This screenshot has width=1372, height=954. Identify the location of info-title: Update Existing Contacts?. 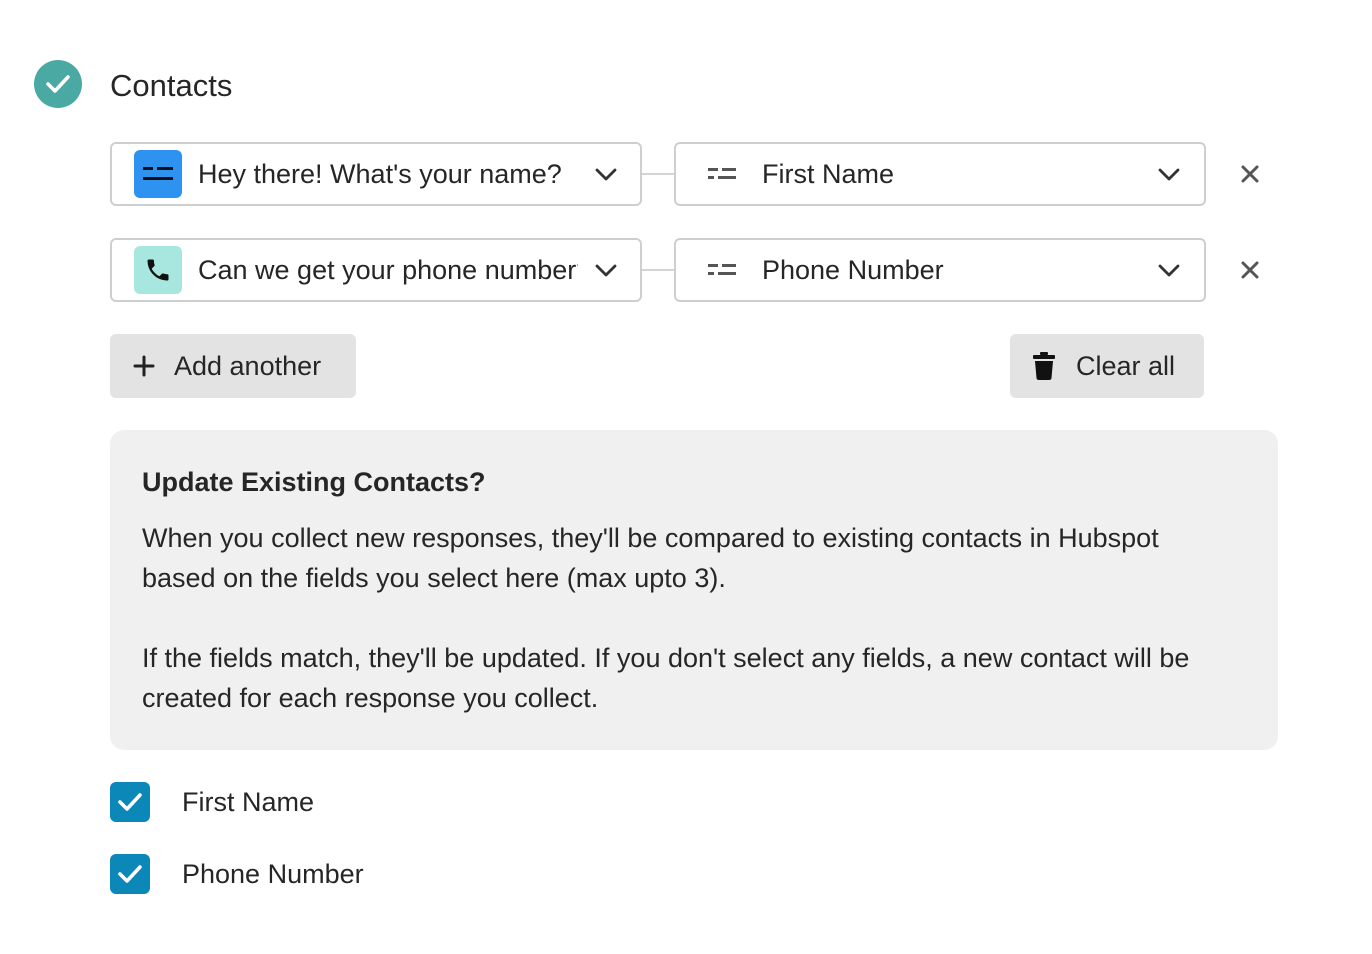
(314, 482).